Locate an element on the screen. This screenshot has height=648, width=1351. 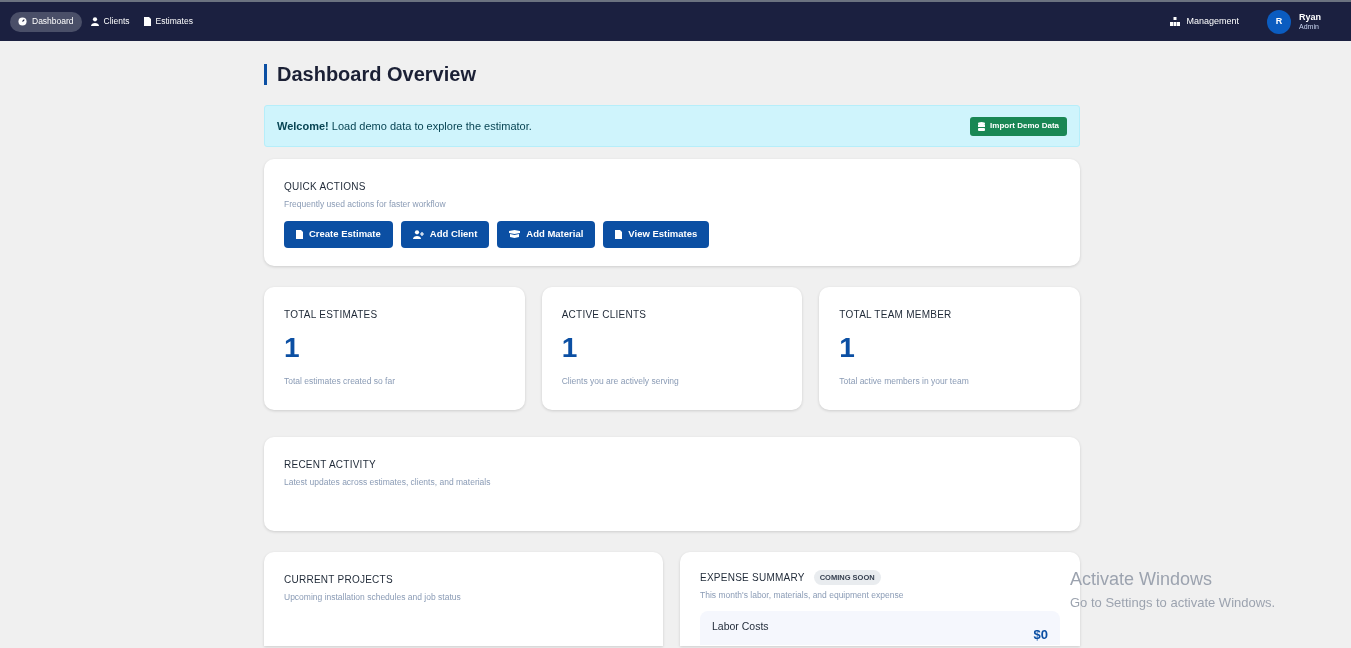
card-subtitle: This month's labor, materials, and equipment expense is located at coordinates (802, 595).